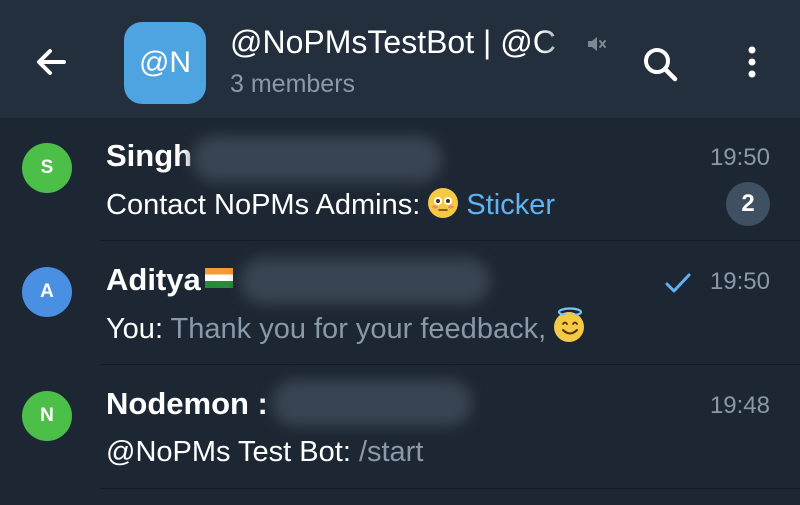 The width and height of the screenshot is (800, 505). Describe the element at coordinates (187, 403) in the screenshot. I see `chat-name: Nodemon :` at that location.